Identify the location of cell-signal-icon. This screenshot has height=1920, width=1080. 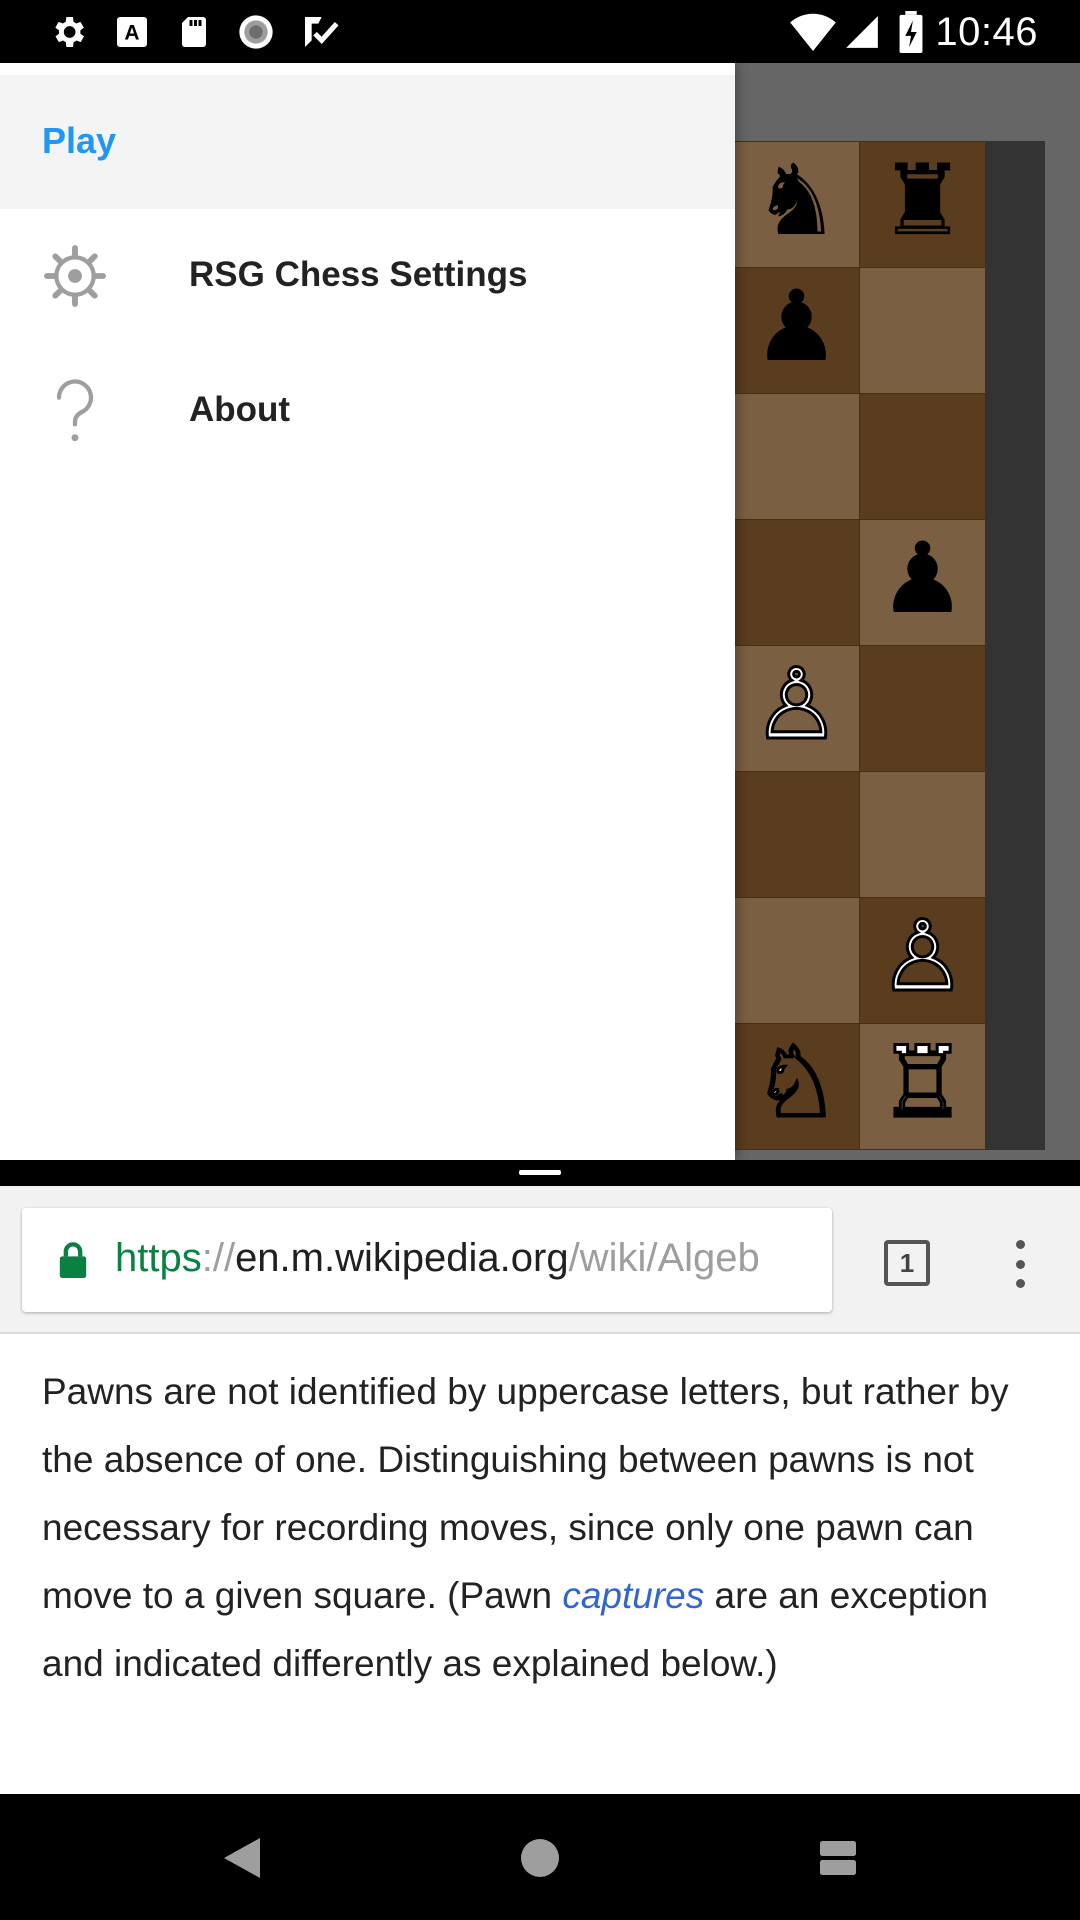
(862, 32).